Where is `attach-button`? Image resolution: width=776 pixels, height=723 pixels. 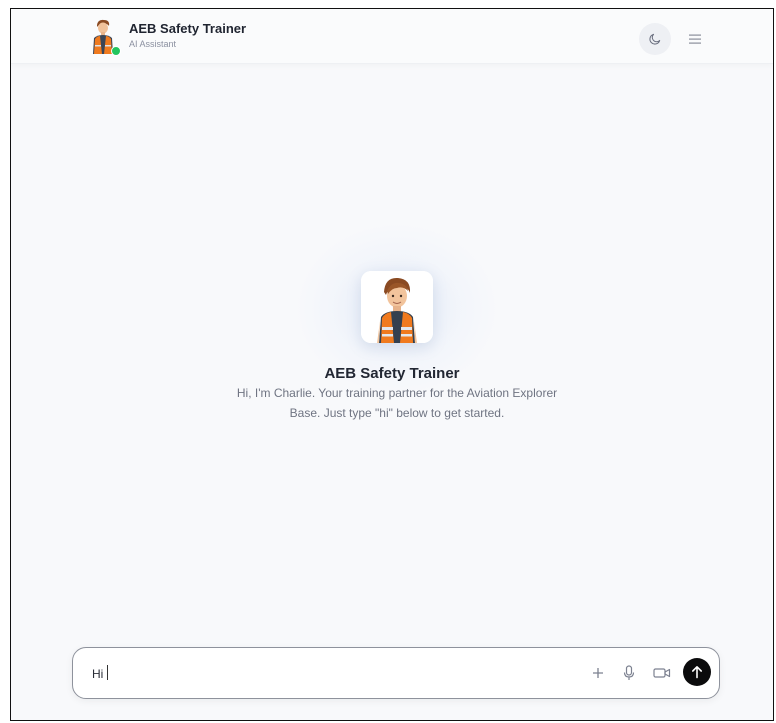
attach-button is located at coordinates (598, 673).